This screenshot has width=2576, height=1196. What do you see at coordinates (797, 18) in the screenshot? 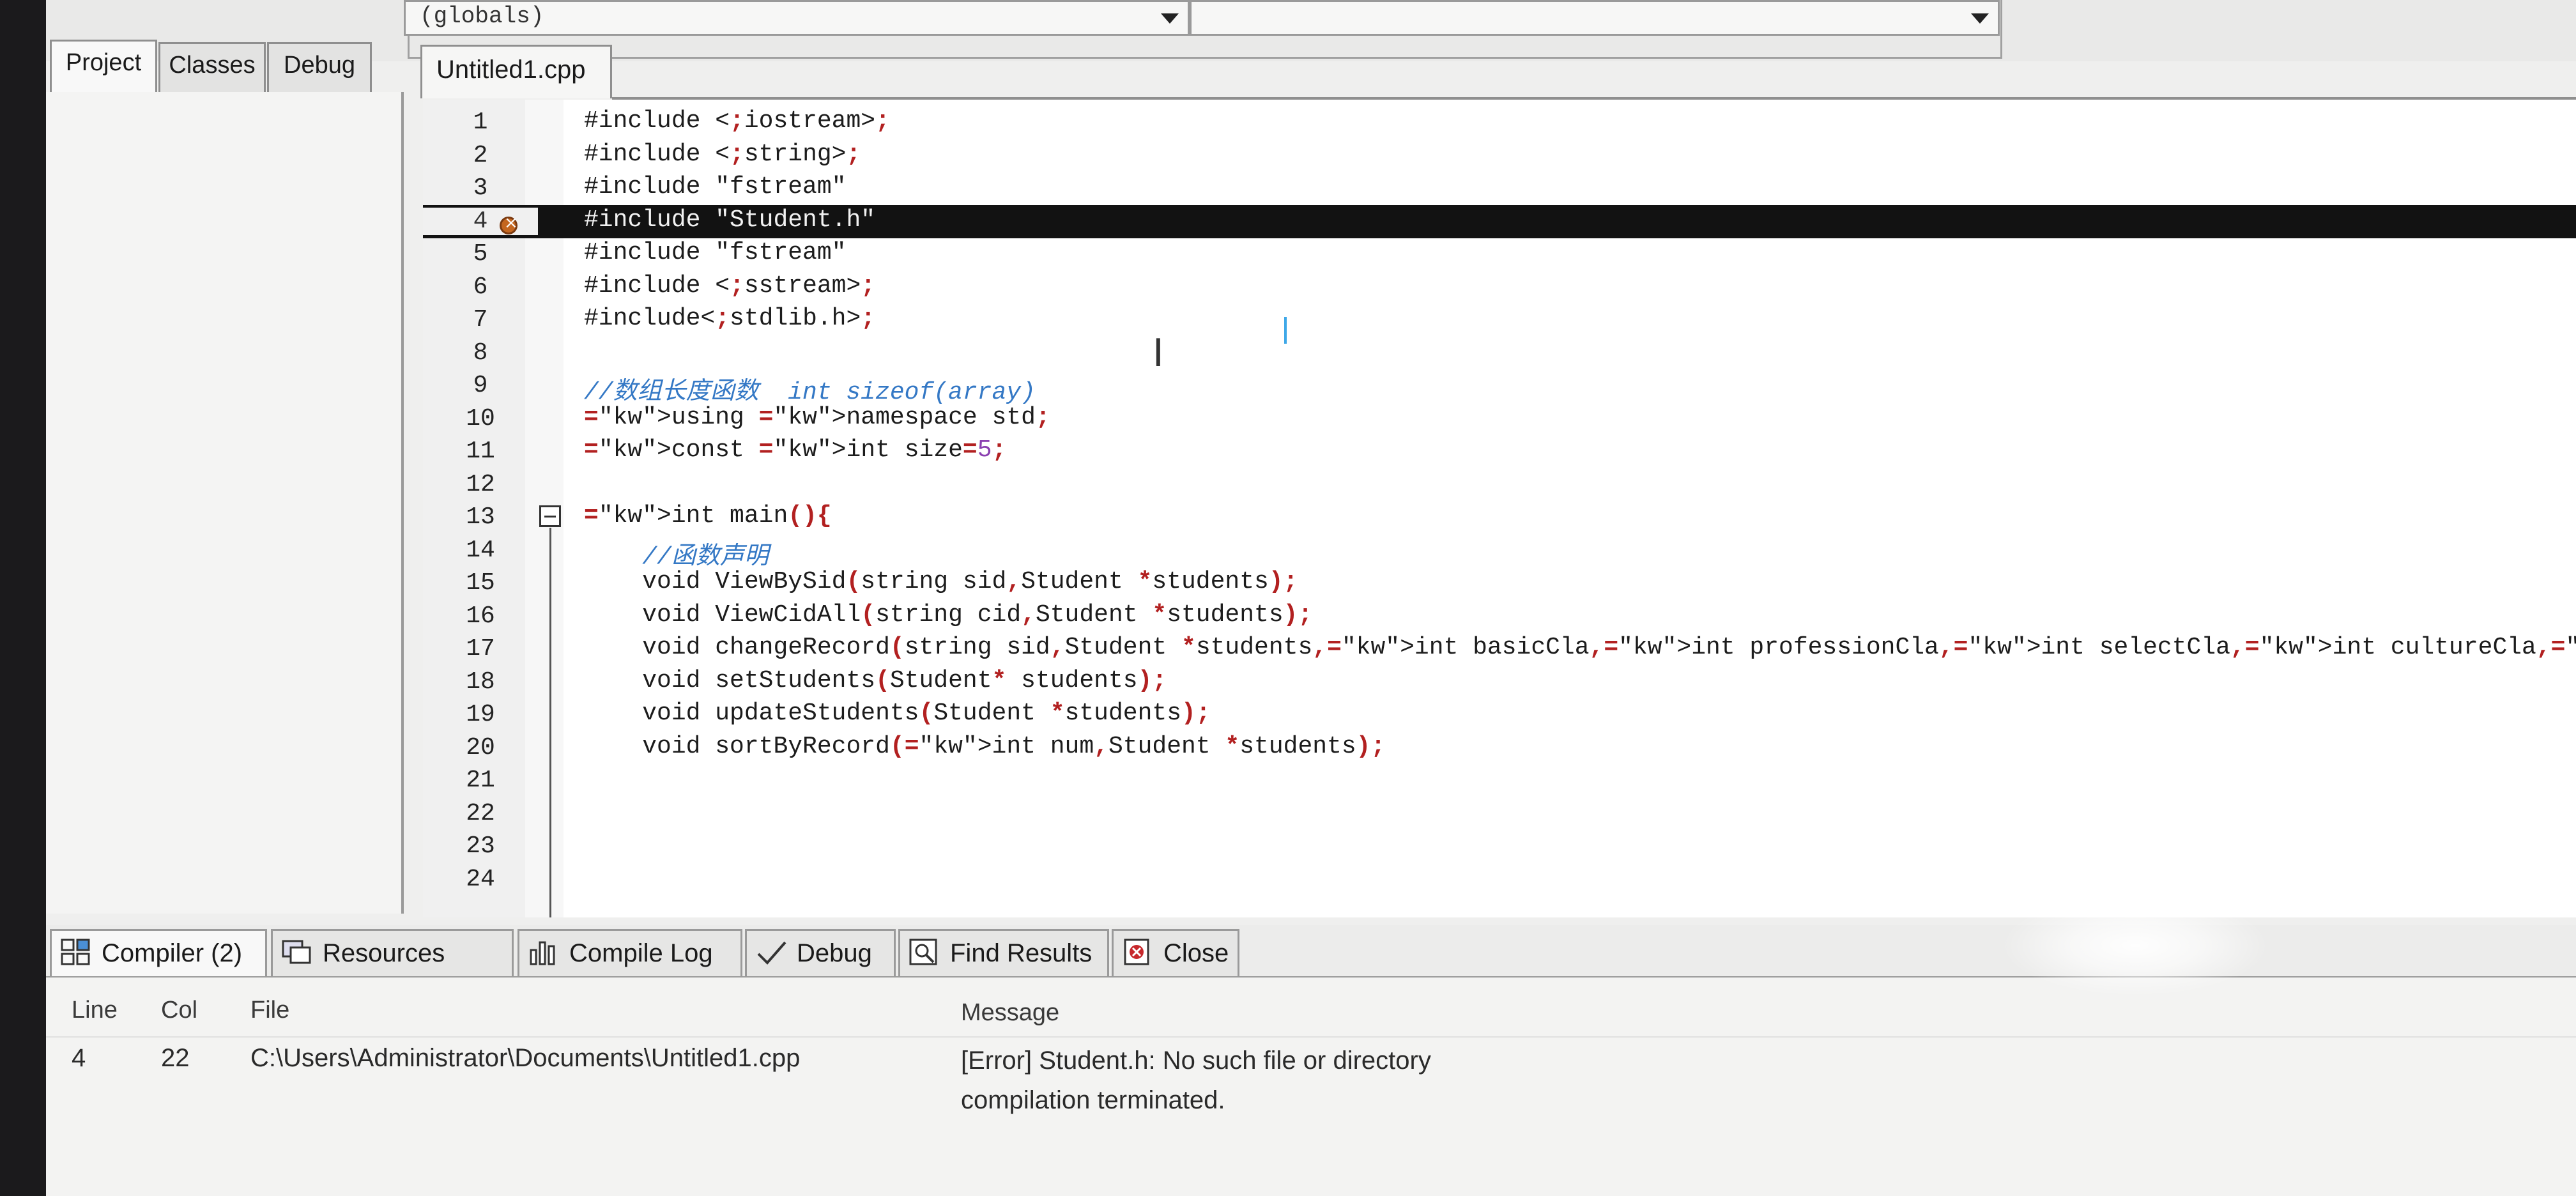
I see `scope-dropdown: (globals)` at bounding box center [797, 18].